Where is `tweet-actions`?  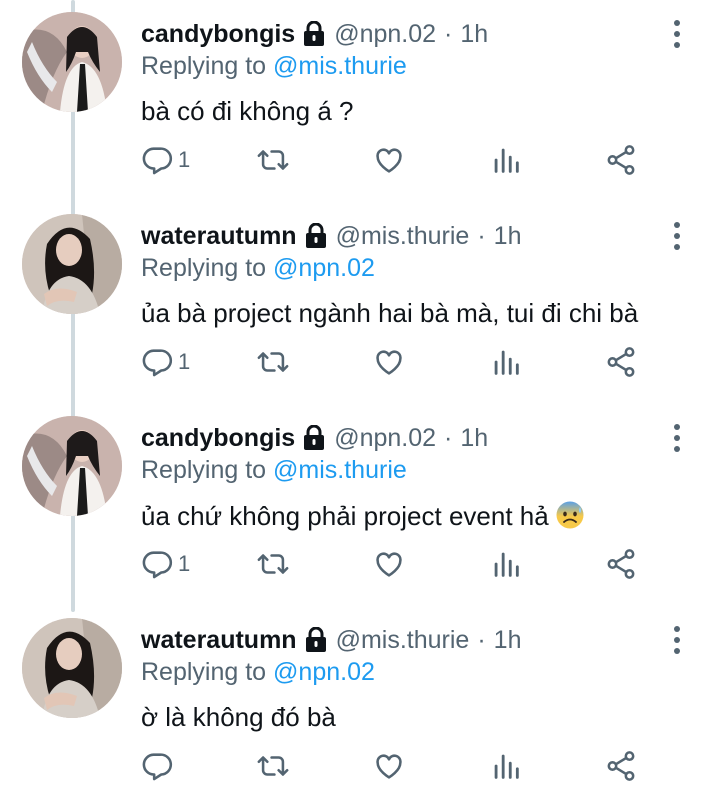 tweet-actions is located at coordinates (360, 766).